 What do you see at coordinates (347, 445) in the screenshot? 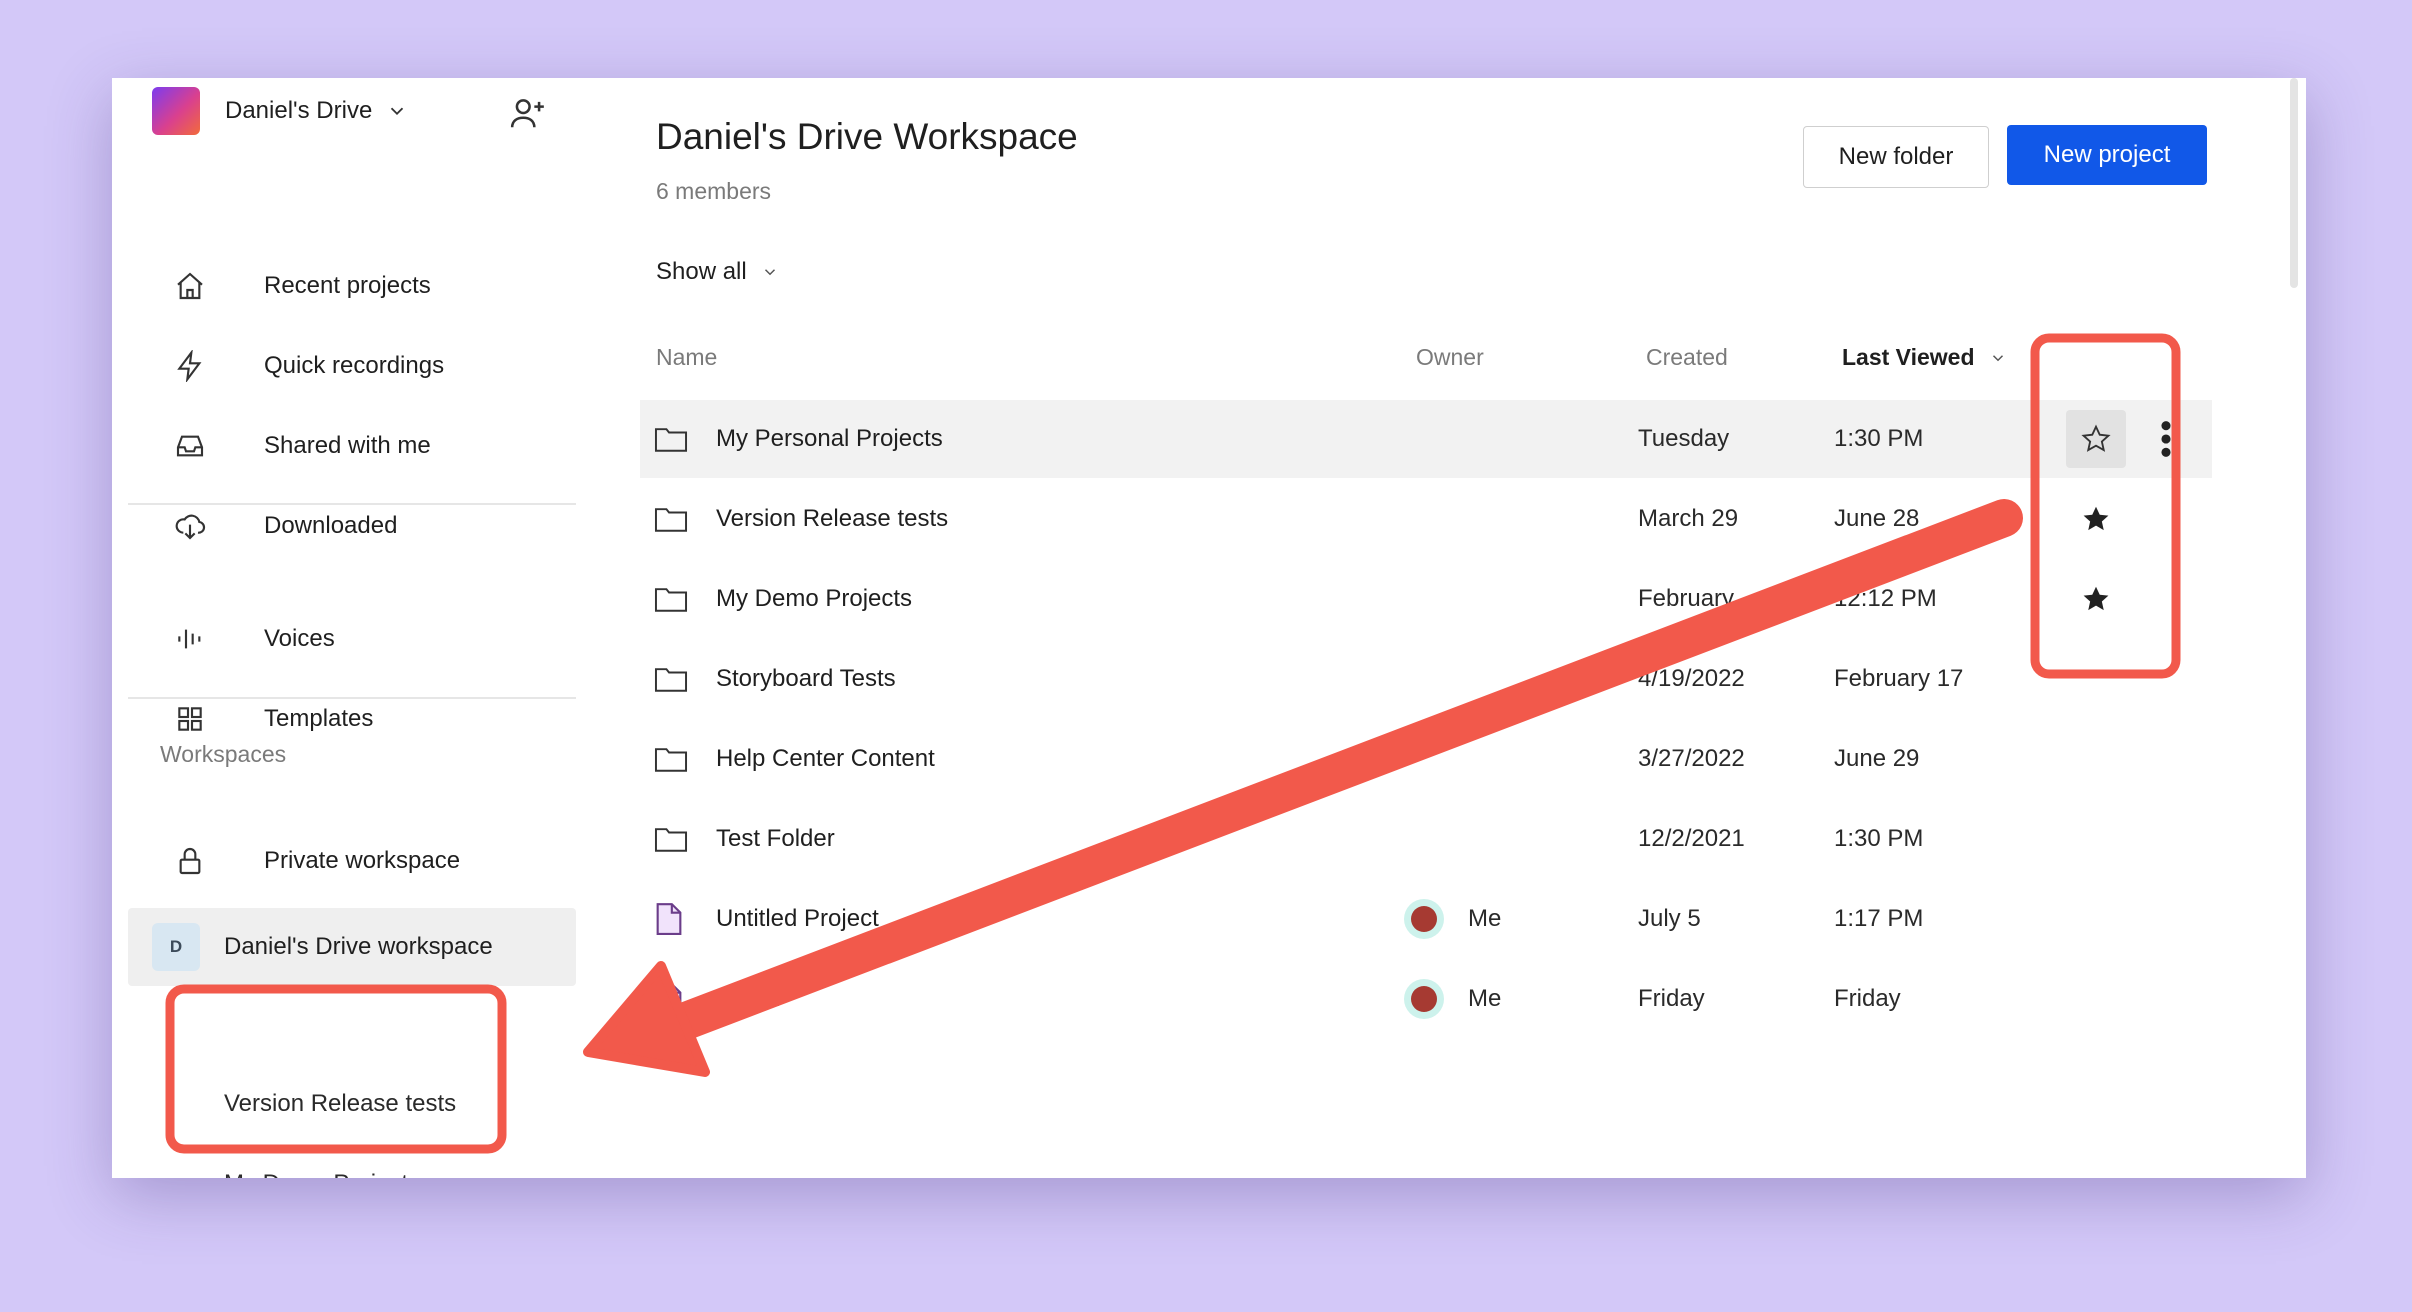
I see `nav-label: Shared with me` at bounding box center [347, 445].